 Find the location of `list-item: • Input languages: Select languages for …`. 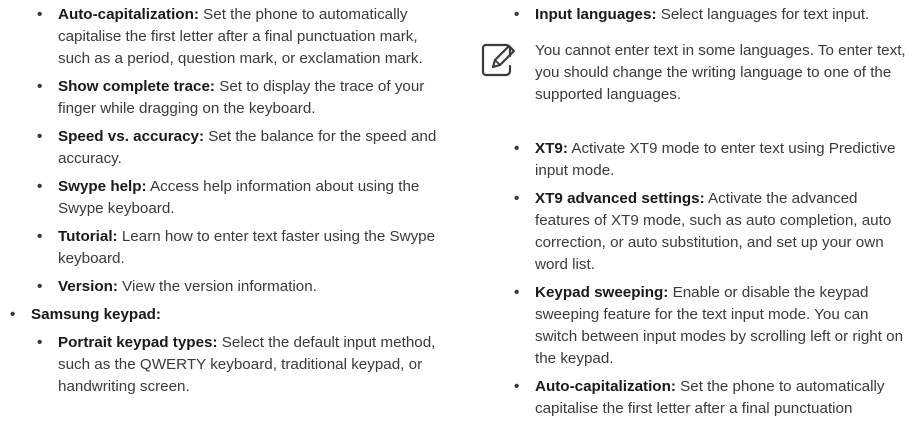

list-item: • Input languages: Select languages for … is located at coordinates (692, 15).